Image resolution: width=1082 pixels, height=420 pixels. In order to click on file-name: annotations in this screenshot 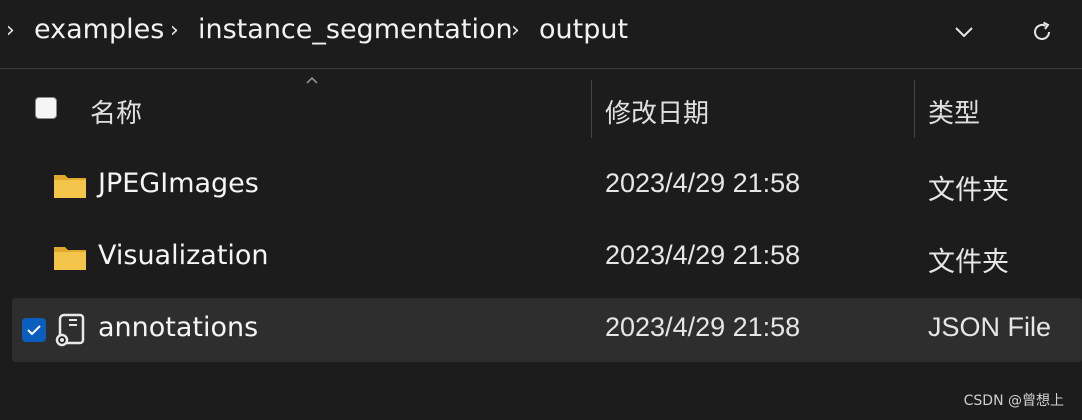, I will do `click(178, 327)`.